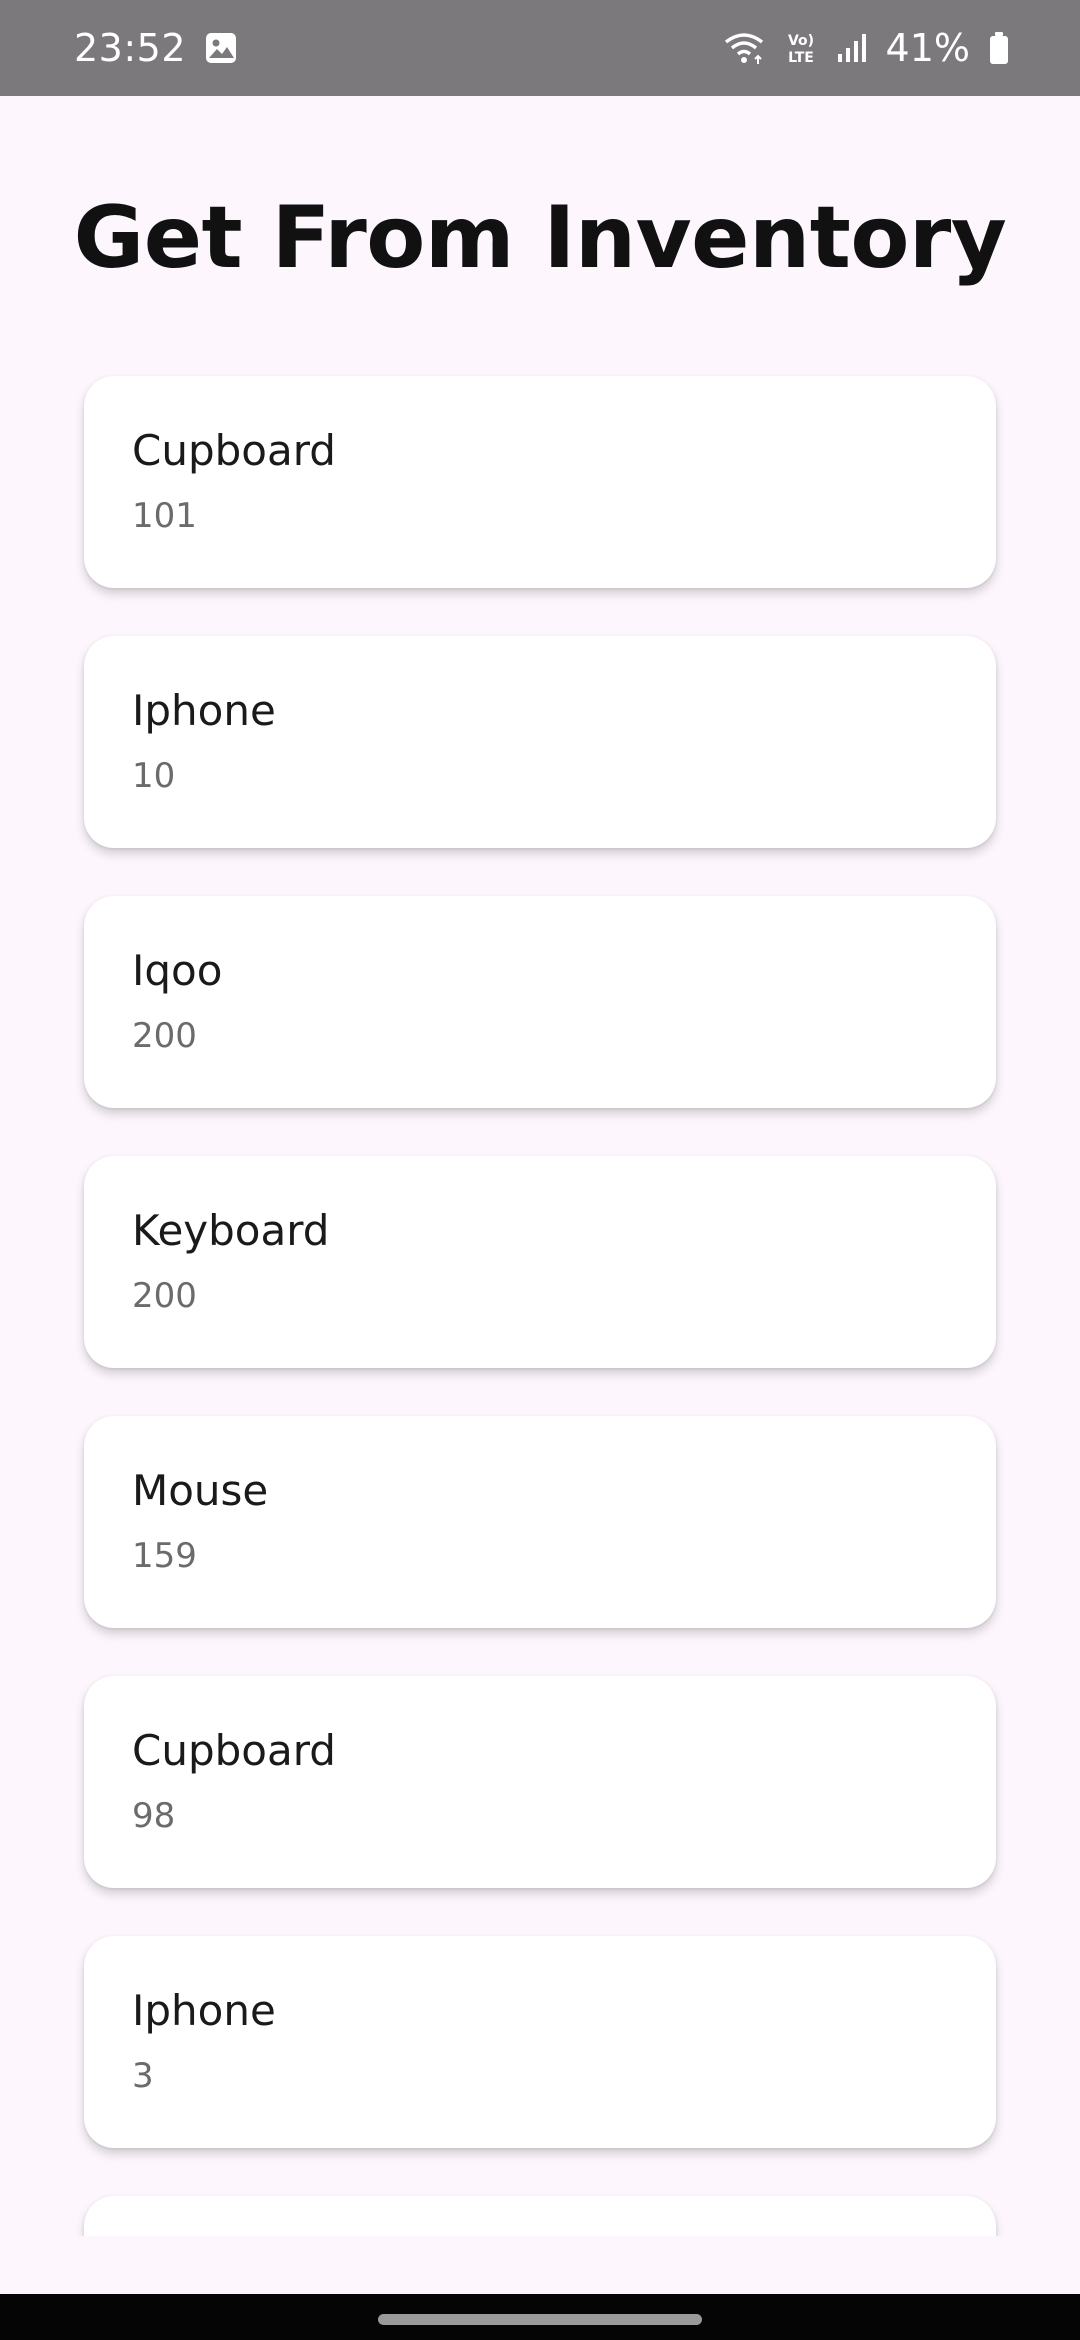  Describe the element at coordinates (801, 58) in the screenshot. I see `svg-text: LTE` at that location.